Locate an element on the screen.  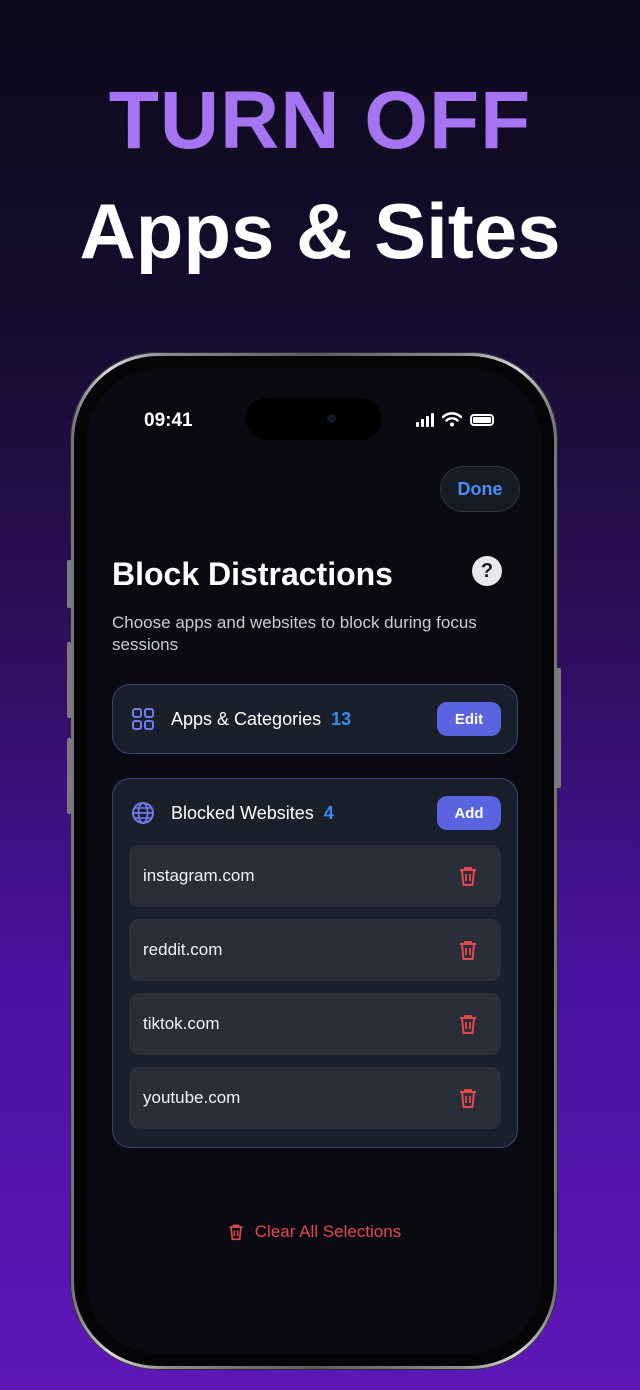
website-domain: youtube.com is located at coordinates (192, 1097).